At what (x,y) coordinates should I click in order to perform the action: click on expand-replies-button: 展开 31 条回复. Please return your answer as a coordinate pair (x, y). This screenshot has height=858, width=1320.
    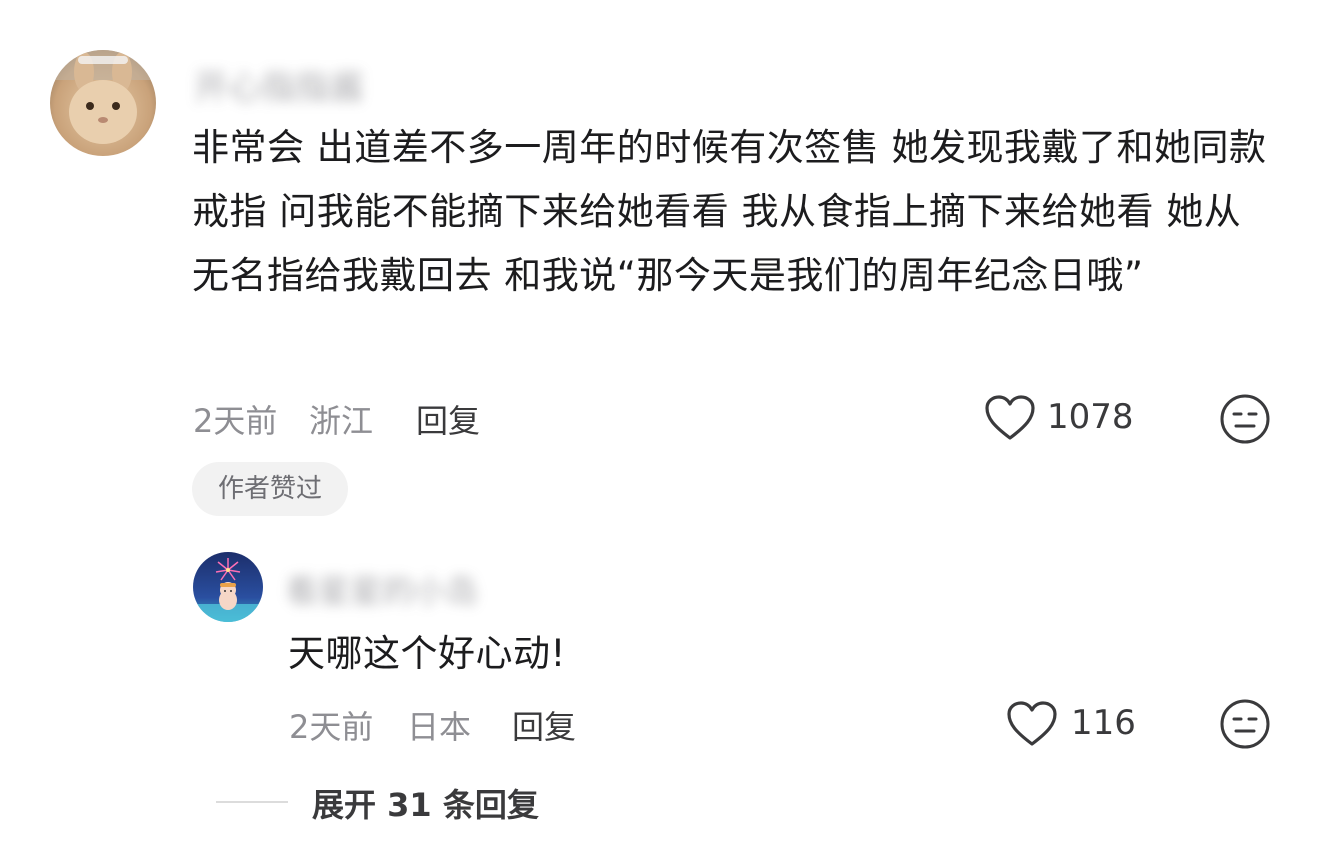
    Looking at the image, I should click on (425, 803).